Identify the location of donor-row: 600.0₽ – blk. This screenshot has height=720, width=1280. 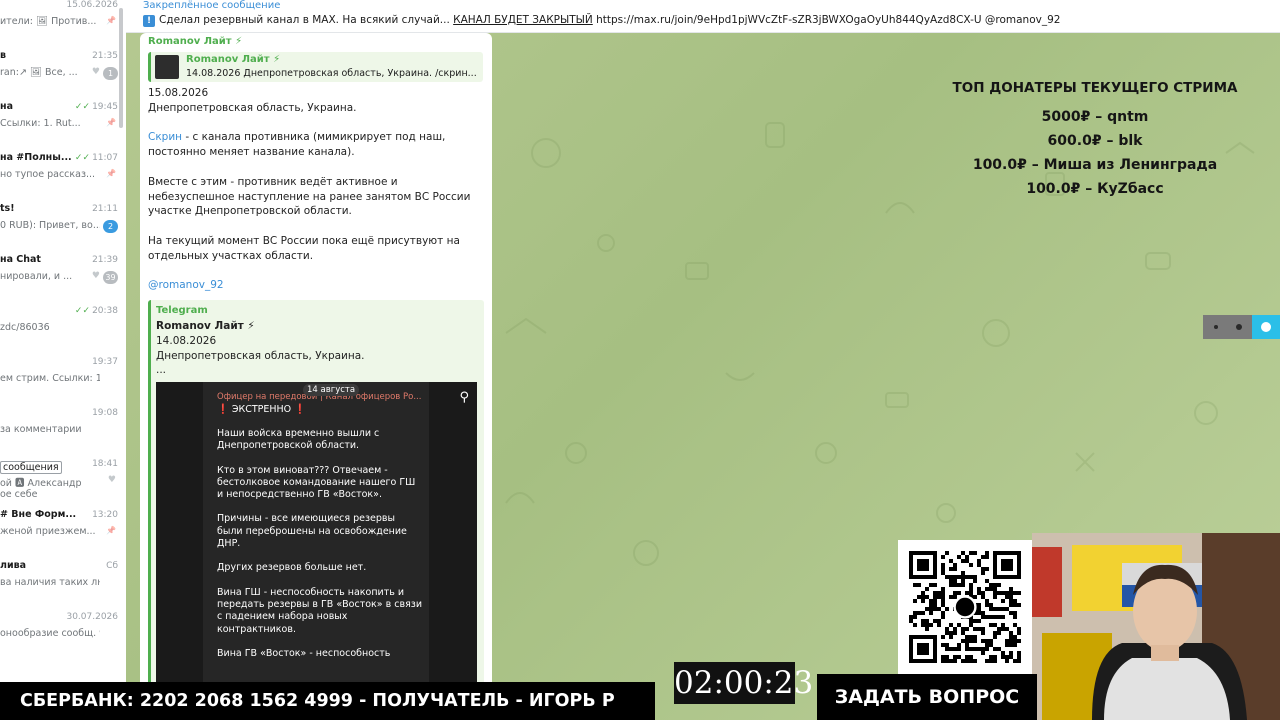
(1095, 141).